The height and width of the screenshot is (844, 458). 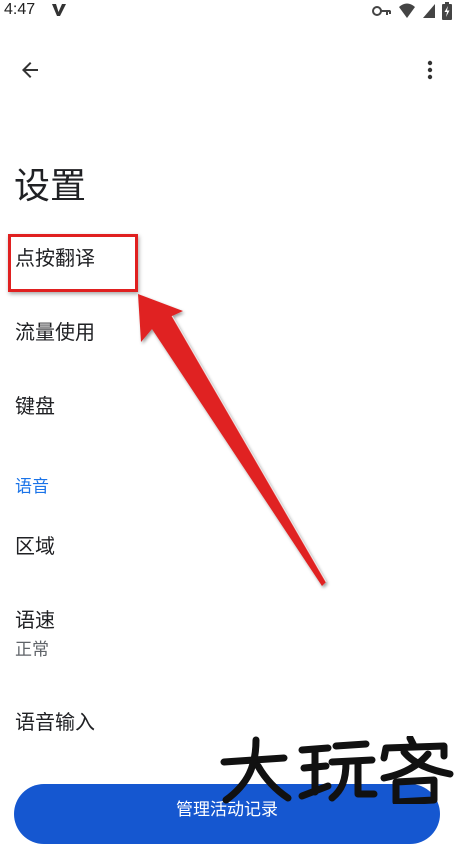 What do you see at coordinates (32, 650) in the screenshot?
I see `setting-summary: 正常` at bounding box center [32, 650].